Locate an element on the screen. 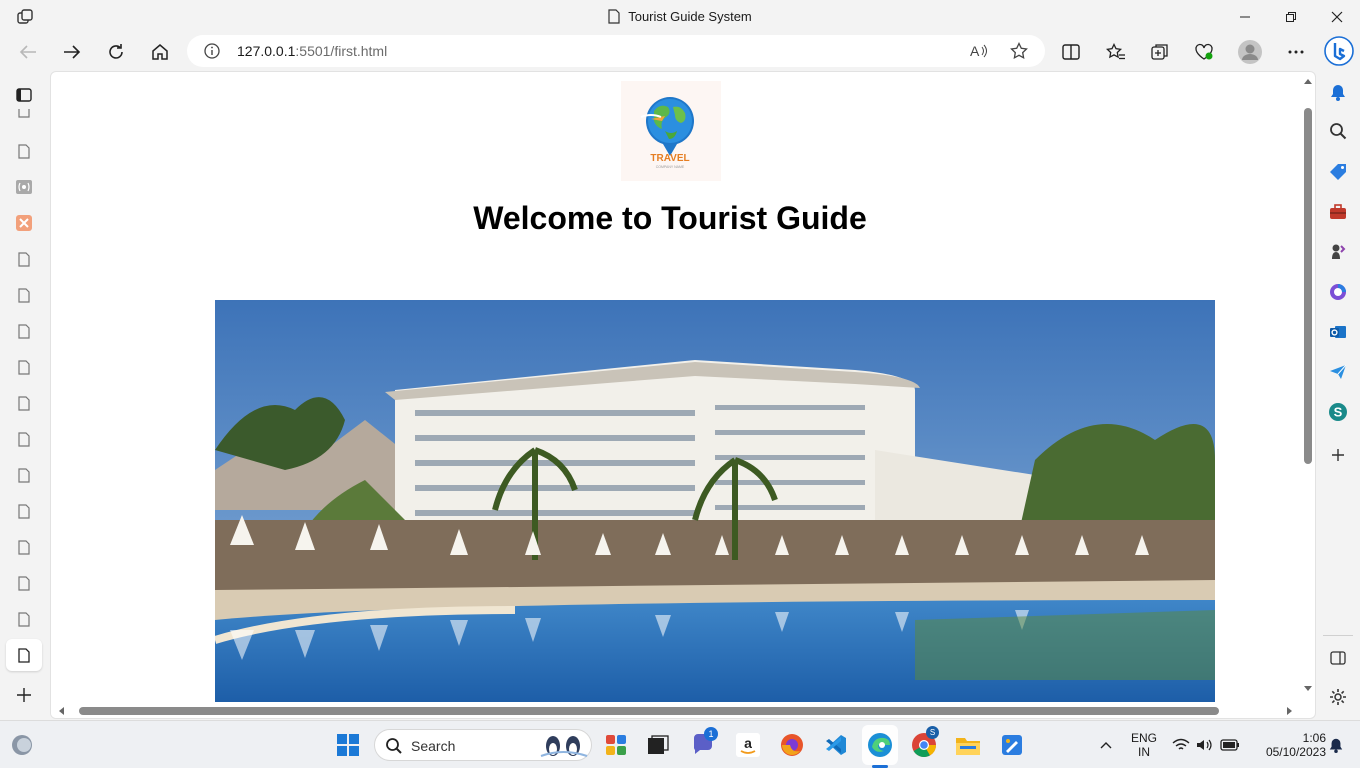 This screenshot has width=1360, height=768. restore-icon is located at coordinates (1291, 16).